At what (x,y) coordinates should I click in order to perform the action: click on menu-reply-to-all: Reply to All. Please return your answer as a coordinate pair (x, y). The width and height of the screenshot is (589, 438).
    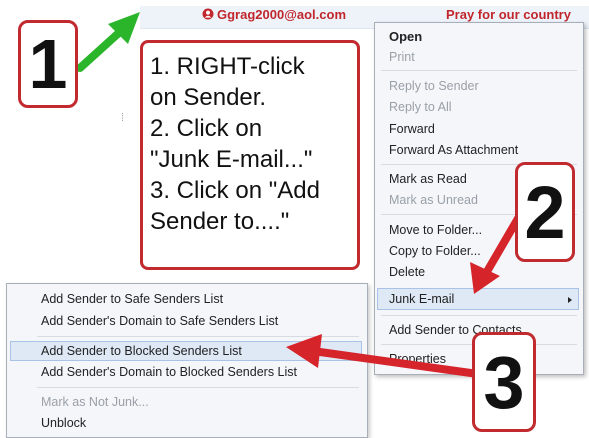
    Looking at the image, I should click on (420, 107).